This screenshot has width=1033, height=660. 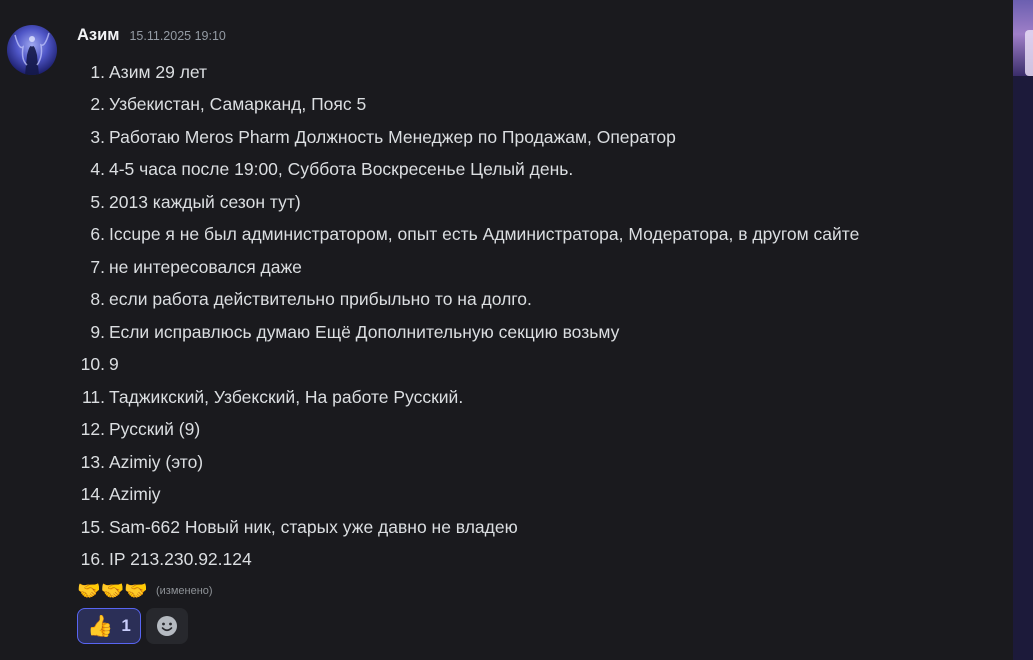 What do you see at coordinates (112, 591) in the screenshot?
I see `handshake-emojis: 🤝🤝🤝` at bounding box center [112, 591].